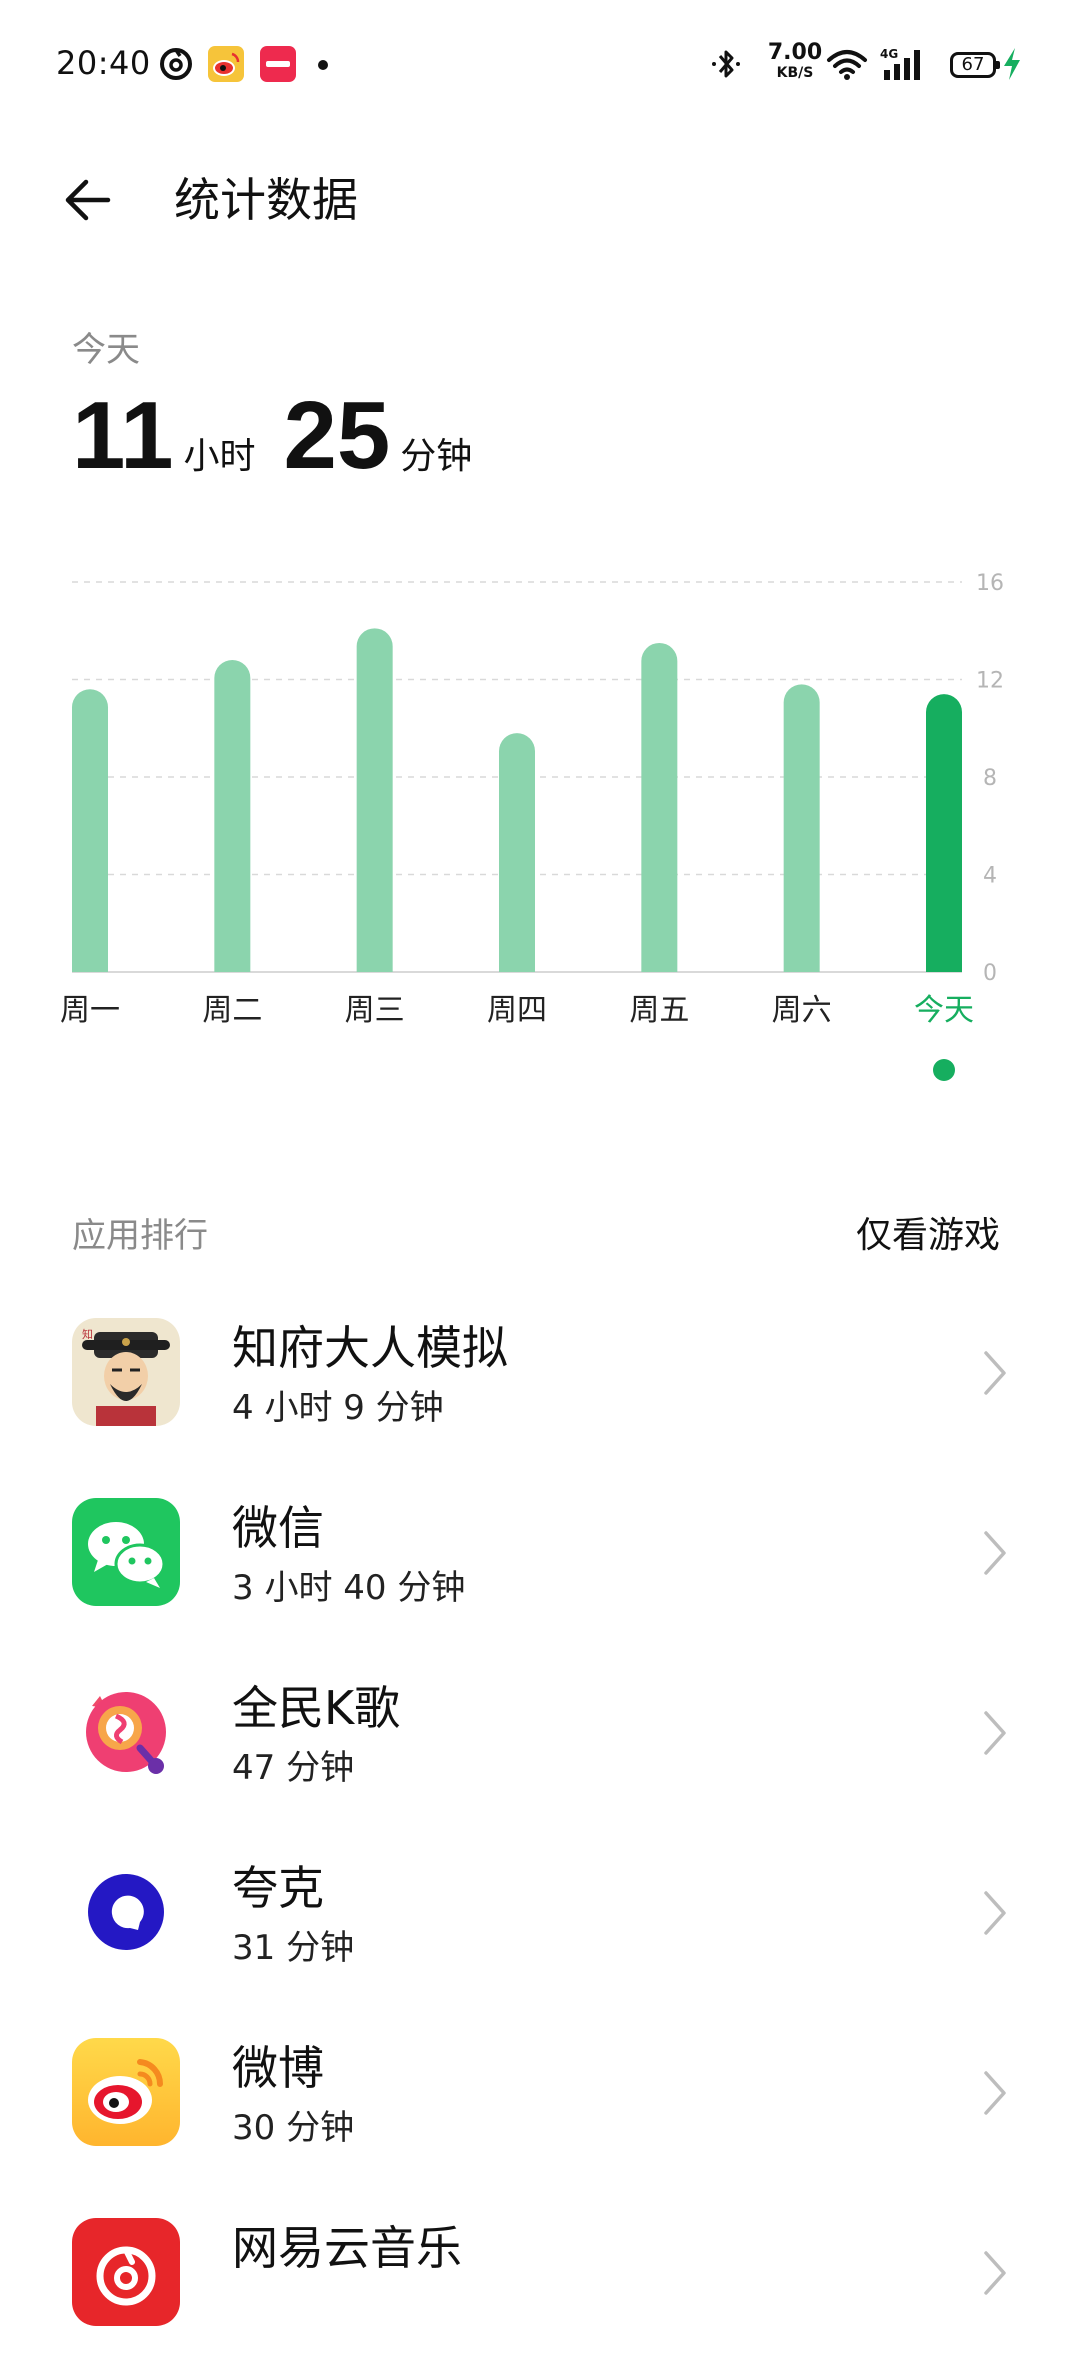 The height and width of the screenshot is (2370, 1080). Describe the element at coordinates (540, 1740) in the screenshot. I see `app-row-quanmin-kge: 全民K歌 47 分钟` at that location.